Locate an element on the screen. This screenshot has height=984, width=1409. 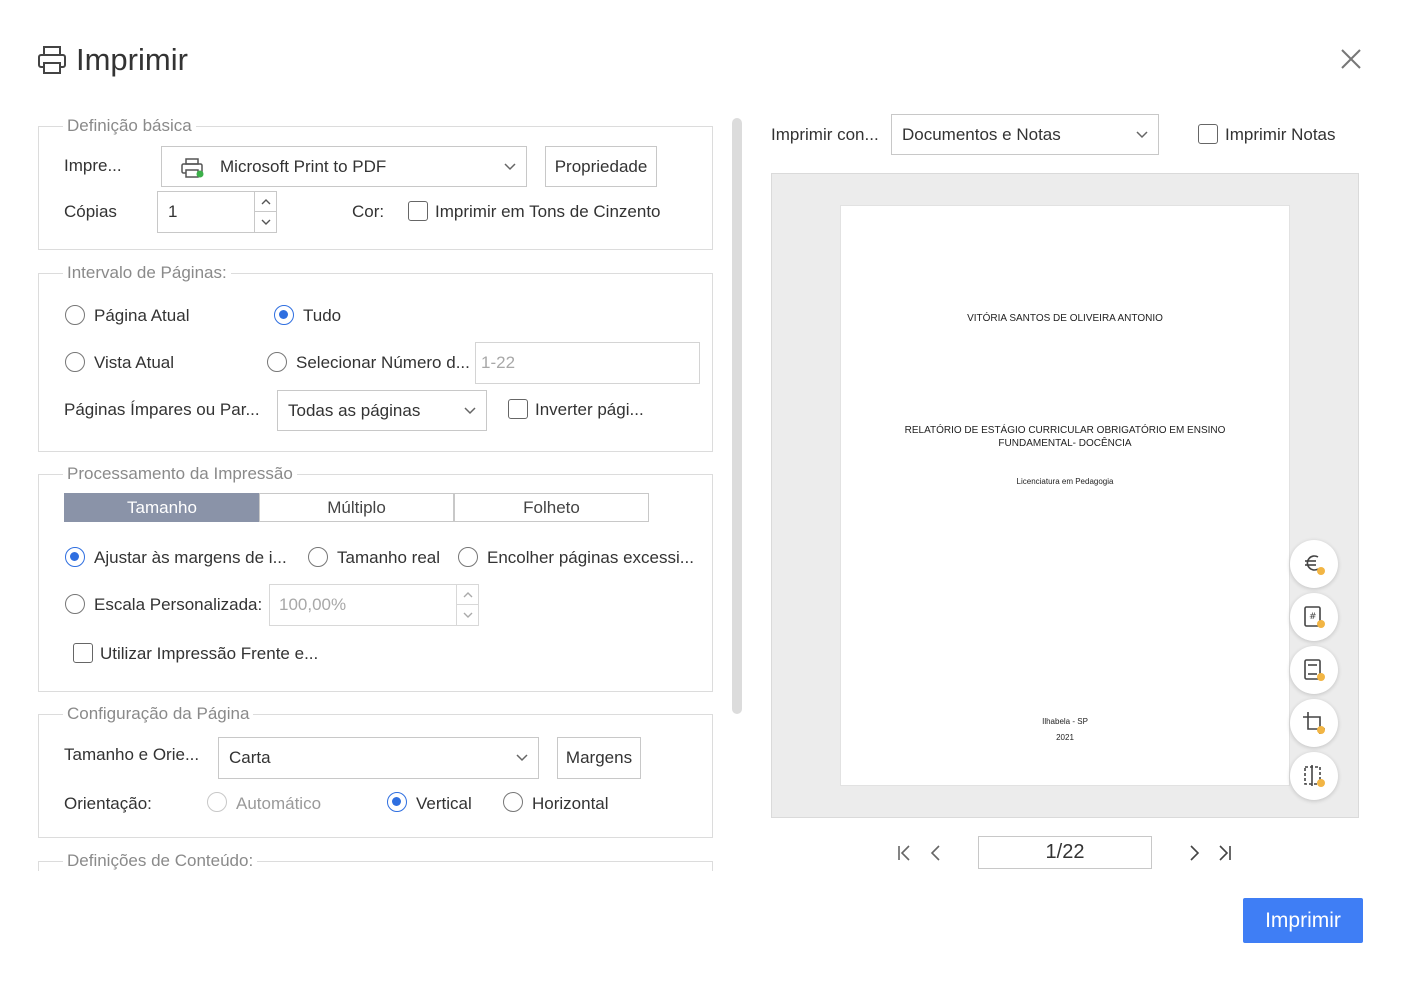
header-footer-tool-button is located at coordinates (1314, 670).